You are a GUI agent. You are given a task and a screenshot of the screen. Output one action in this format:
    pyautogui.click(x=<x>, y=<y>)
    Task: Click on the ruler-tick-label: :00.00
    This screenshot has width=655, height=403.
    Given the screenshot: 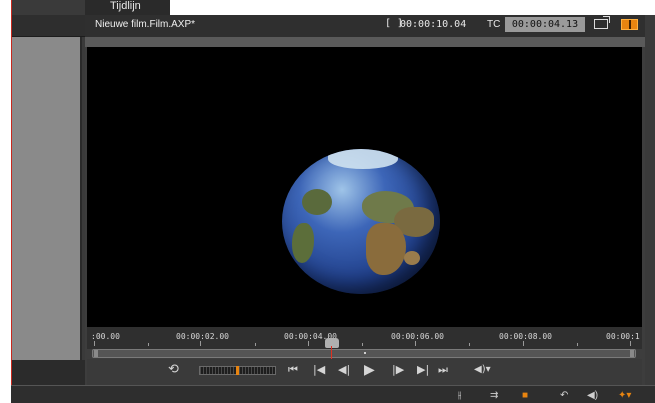 What is the action you would take?
    pyautogui.click(x=105, y=336)
    